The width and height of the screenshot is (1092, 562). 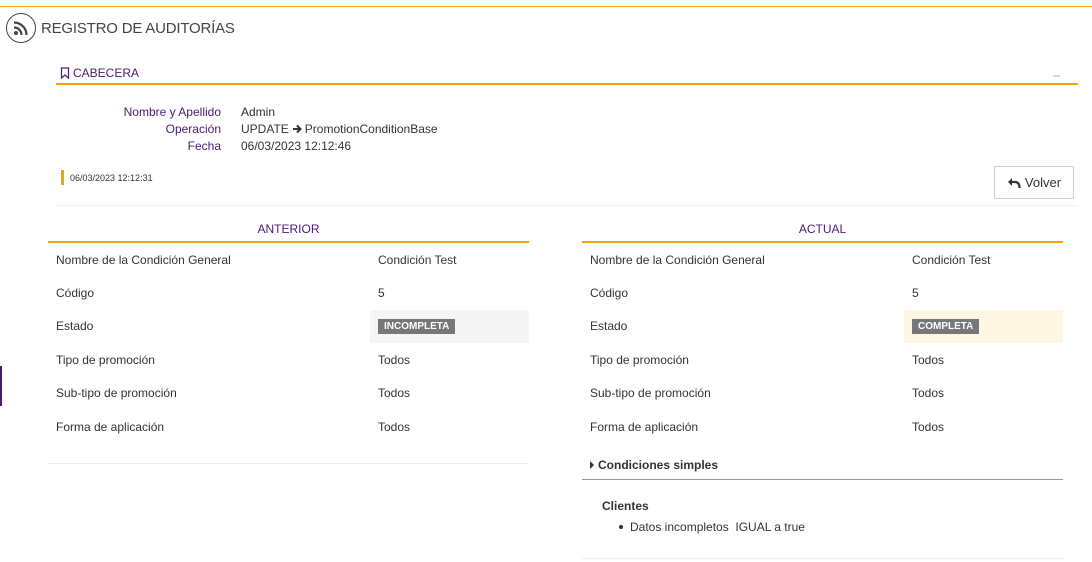 What do you see at coordinates (1056, 75) in the screenshot?
I see `collapse-toggle: –` at bounding box center [1056, 75].